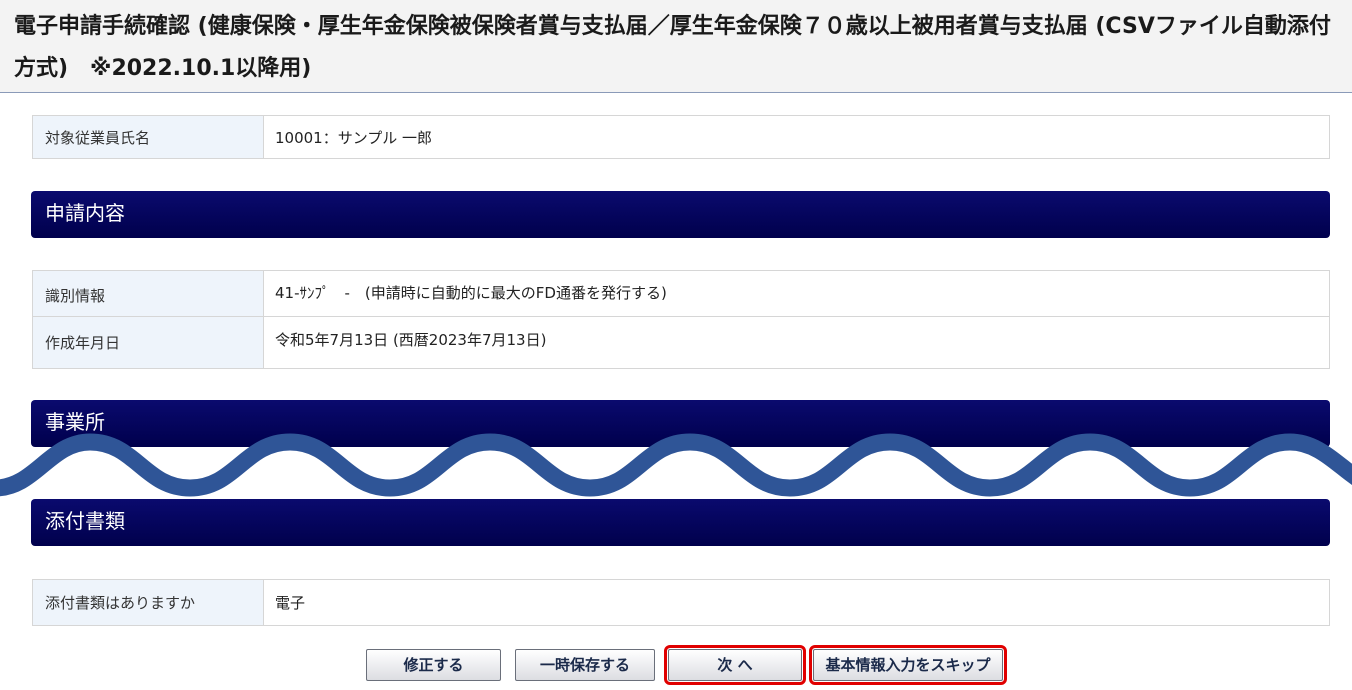 This screenshot has height=690, width=1352. I want to click on identification-value: 41-ｻﾝﾌﾟ - (申請時に自動的に最大のFD通番を発行する), so click(796, 293).